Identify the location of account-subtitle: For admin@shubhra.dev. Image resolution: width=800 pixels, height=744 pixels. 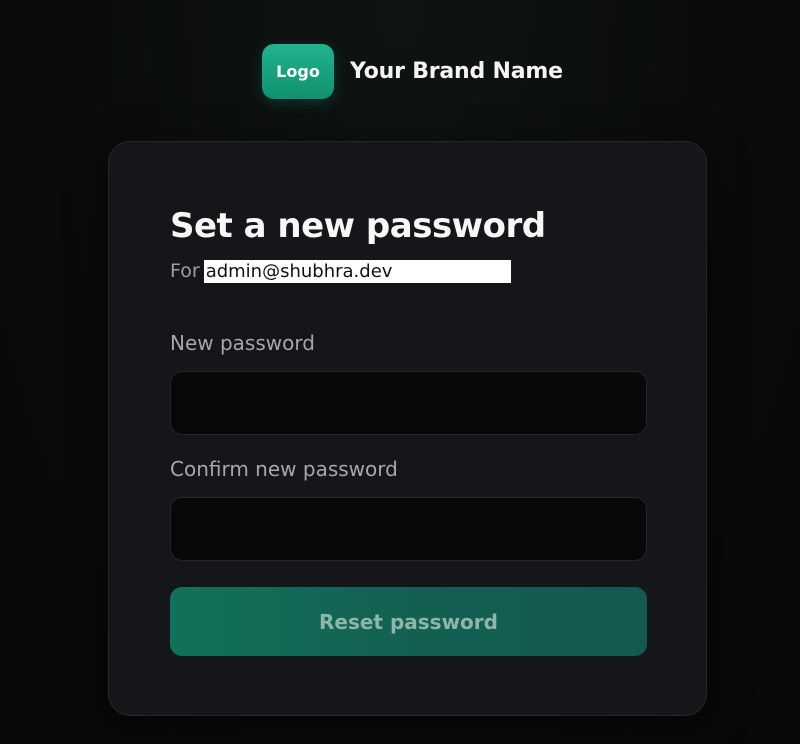
(340, 271).